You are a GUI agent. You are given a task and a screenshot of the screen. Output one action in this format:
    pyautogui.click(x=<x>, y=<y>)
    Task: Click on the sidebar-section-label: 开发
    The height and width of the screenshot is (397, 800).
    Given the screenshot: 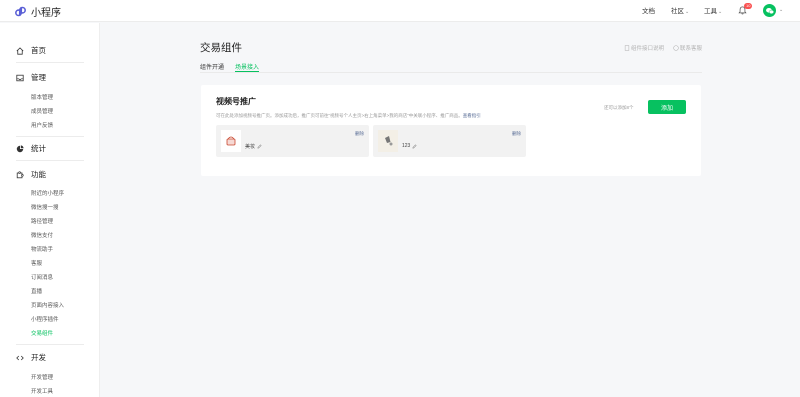 What is the action you would take?
    pyautogui.click(x=38, y=357)
    